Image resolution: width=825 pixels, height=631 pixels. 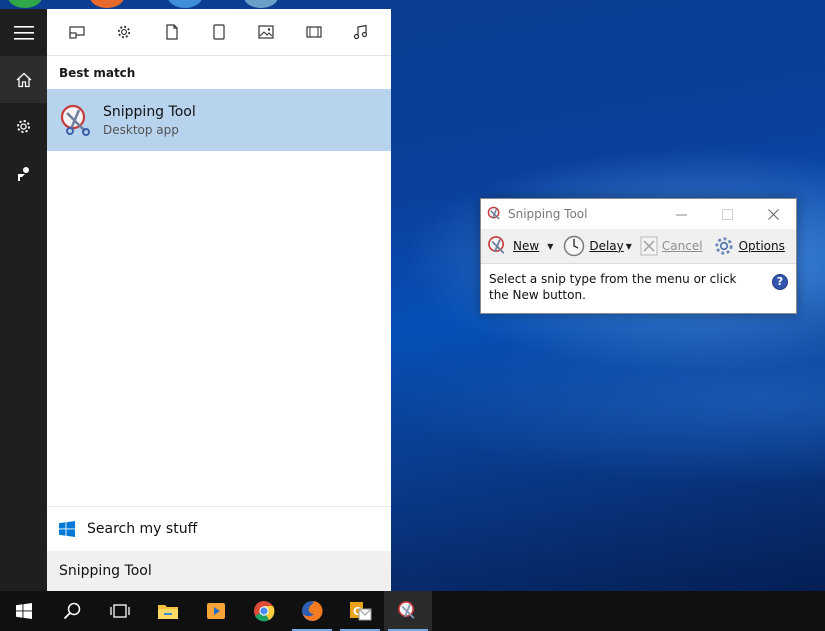 What do you see at coordinates (629, 246) in the screenshot?
I see `delay-dropdown-arrow: ▼` at bounding box center [629, 246].